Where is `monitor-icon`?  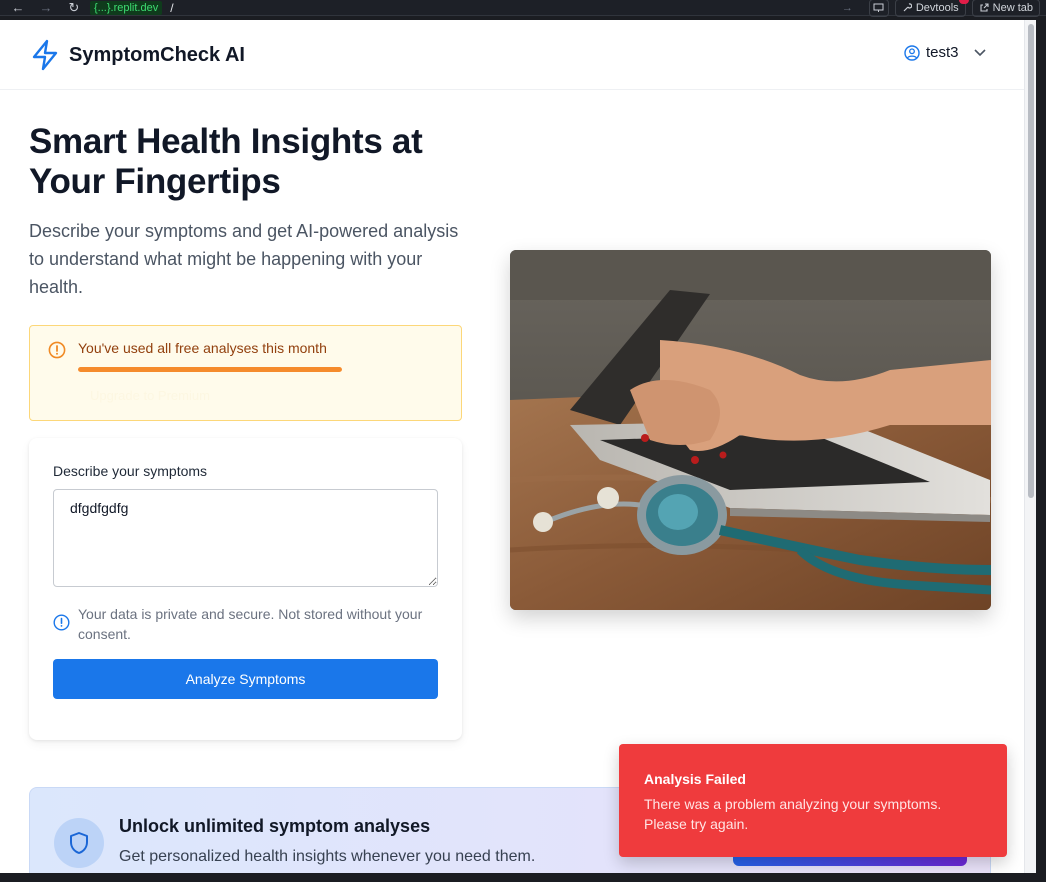
monitor-icon is located at coordinates (878, 7).